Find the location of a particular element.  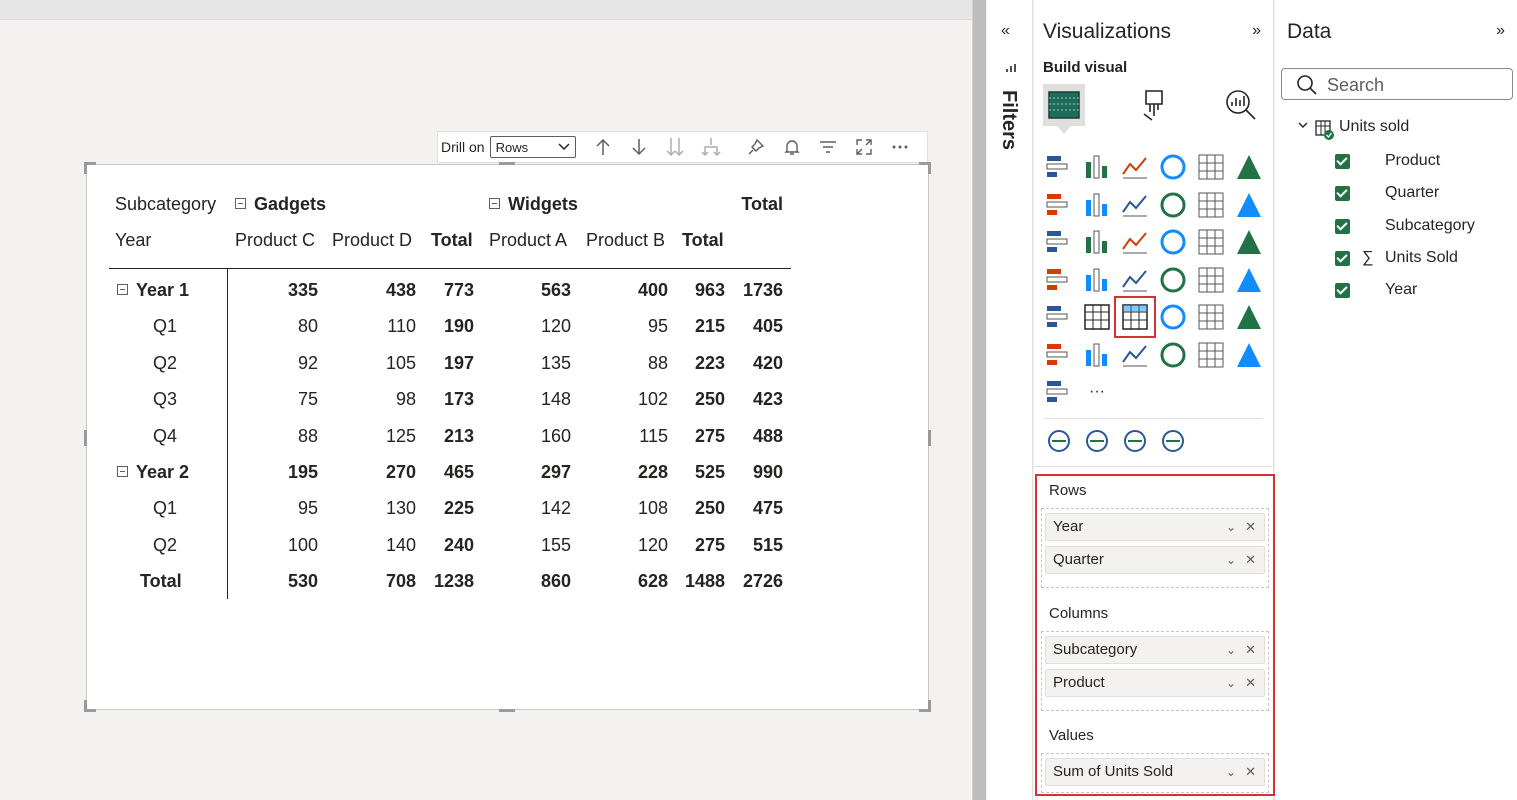

filters-label: Filters is located at coordinates (1008, 120).